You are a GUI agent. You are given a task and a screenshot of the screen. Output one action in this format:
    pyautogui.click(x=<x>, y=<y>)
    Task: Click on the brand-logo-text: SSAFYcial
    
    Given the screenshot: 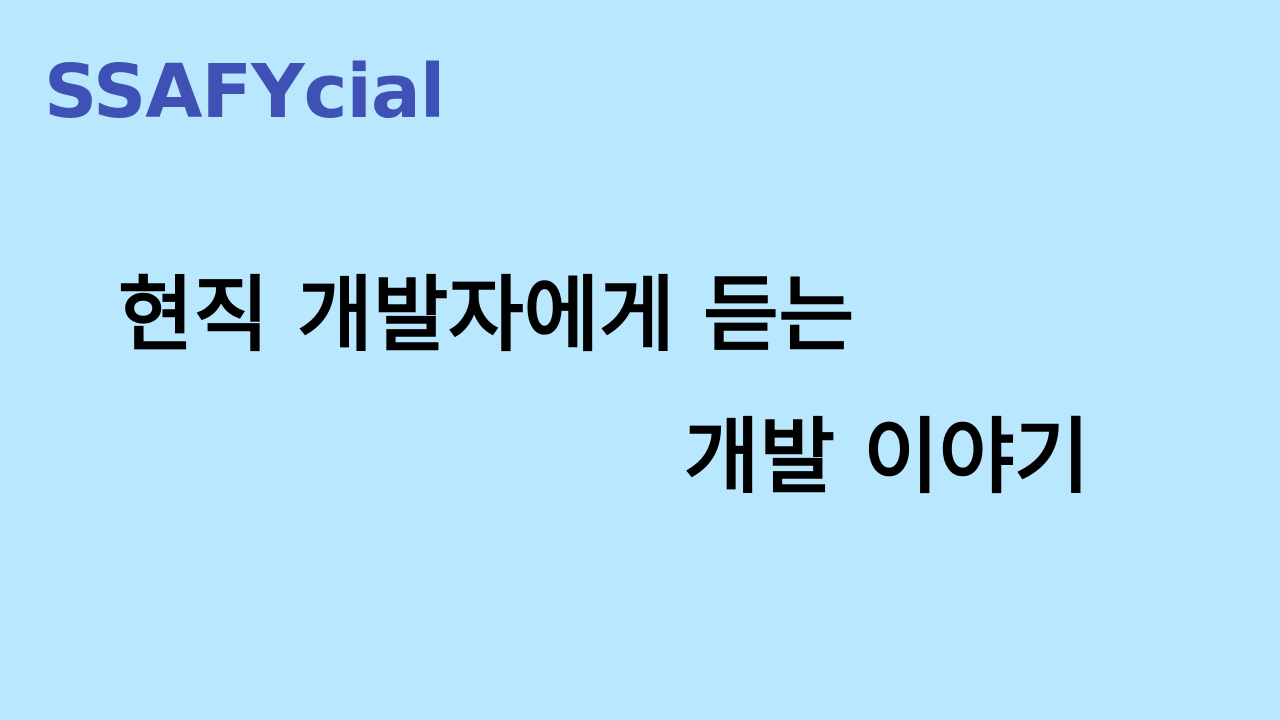 What is the action you would take?
    pyautogui.click(x=244, y=92)
    